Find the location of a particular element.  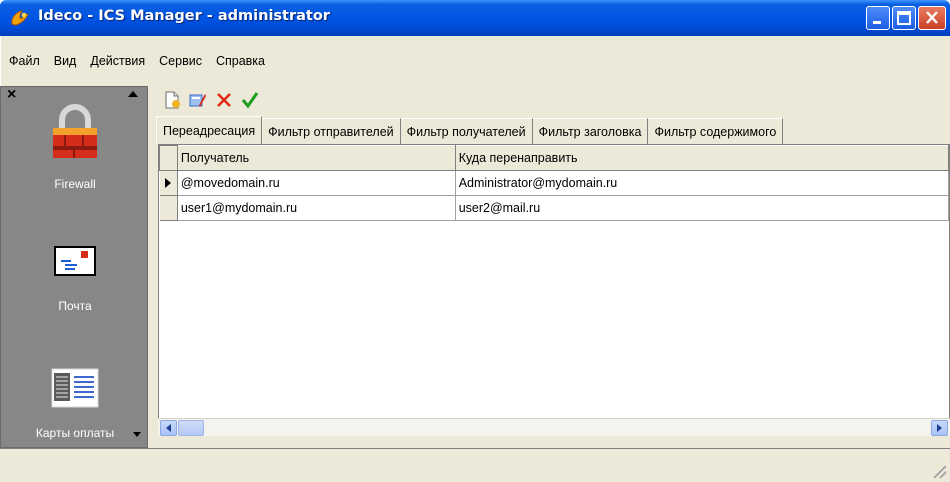

resize-grip-icon is located at coordinates (940, 472).